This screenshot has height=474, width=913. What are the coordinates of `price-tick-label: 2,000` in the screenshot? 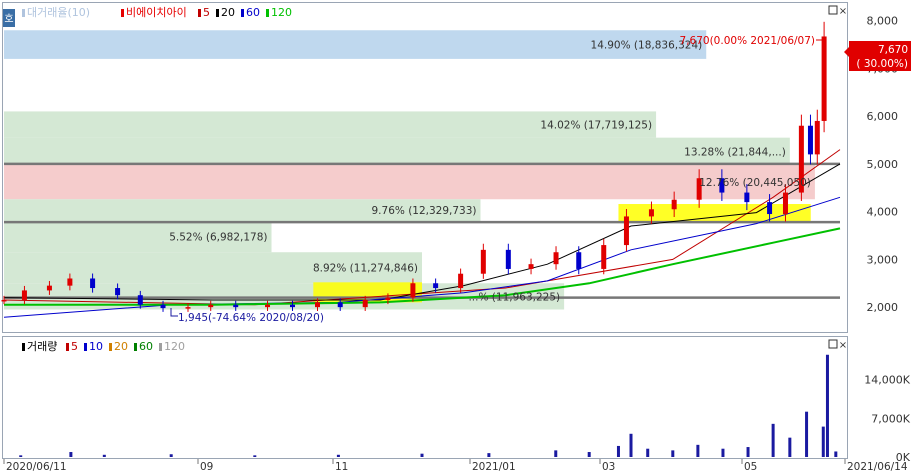 It's located at (883, 307).